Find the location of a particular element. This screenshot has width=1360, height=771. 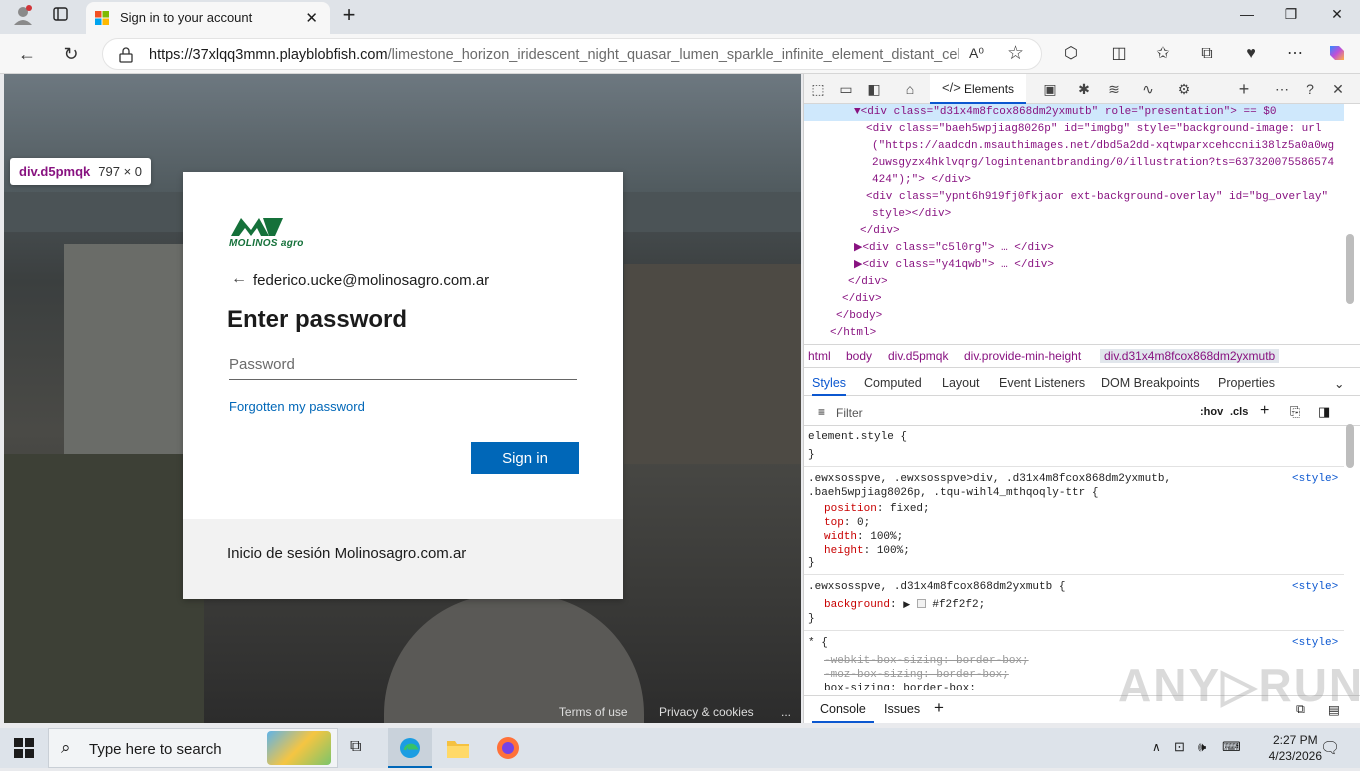

taskbar-search: ⌕ Type here to search is located at coordinates (193, 748).